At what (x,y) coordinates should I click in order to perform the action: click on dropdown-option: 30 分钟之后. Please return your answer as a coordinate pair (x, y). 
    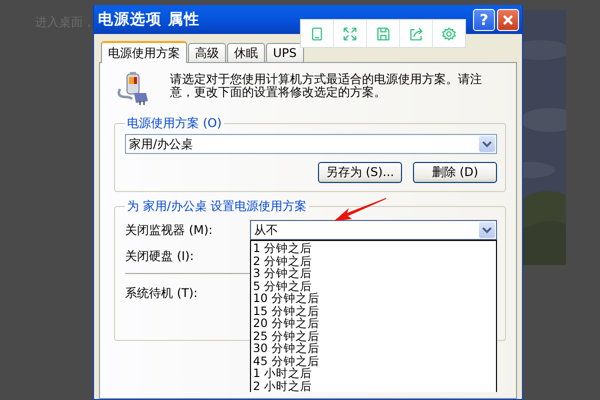
    Looking at the image, I should click on (373, 348).